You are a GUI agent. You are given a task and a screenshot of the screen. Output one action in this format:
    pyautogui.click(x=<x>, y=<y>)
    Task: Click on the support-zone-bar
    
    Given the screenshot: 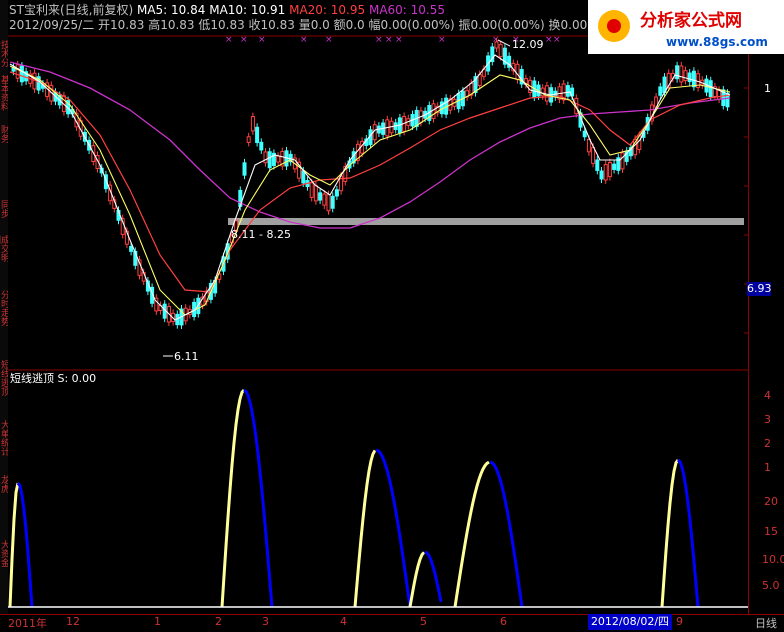 What is the action you would take?
    pyautogui.click(x=486, y=221)
    